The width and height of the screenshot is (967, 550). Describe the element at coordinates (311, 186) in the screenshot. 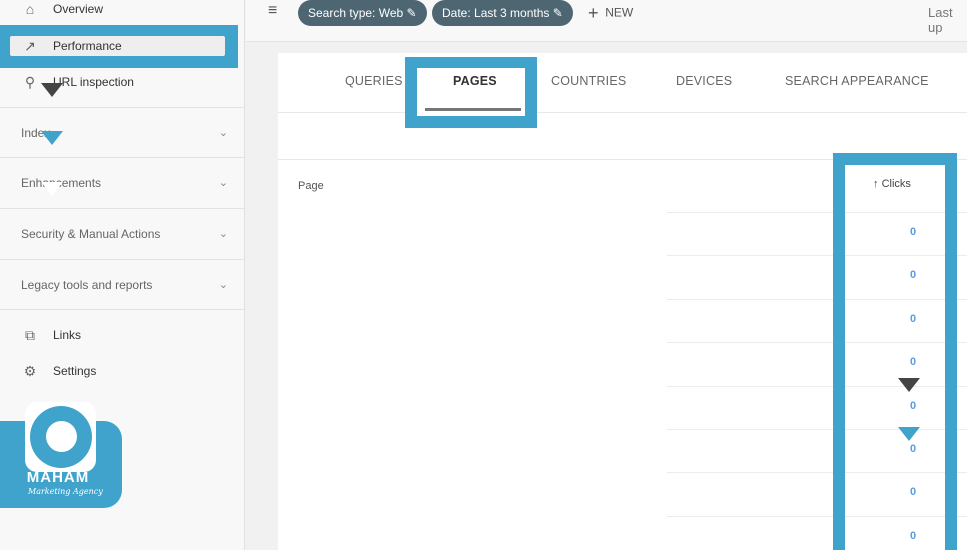

I see `column-header-page: Page` at that location.